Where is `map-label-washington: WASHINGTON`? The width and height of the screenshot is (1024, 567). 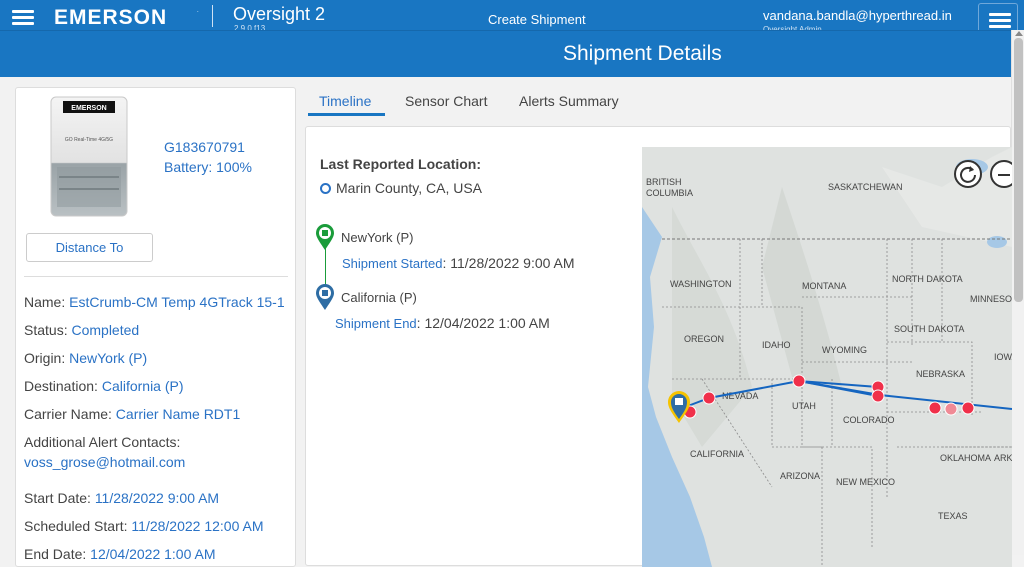
map-label-washington: WASHINGTON is located at coordinates (701, 284).